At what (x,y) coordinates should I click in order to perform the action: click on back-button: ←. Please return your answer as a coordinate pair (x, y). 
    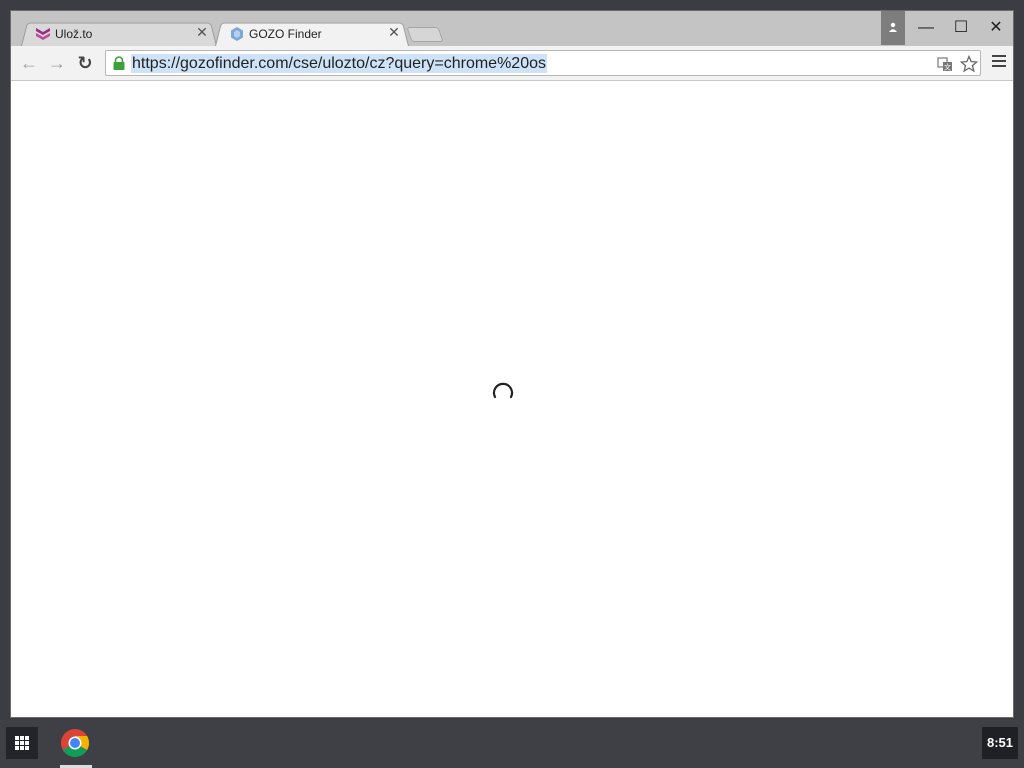
    Looking at the image, I should click on (29, 63).